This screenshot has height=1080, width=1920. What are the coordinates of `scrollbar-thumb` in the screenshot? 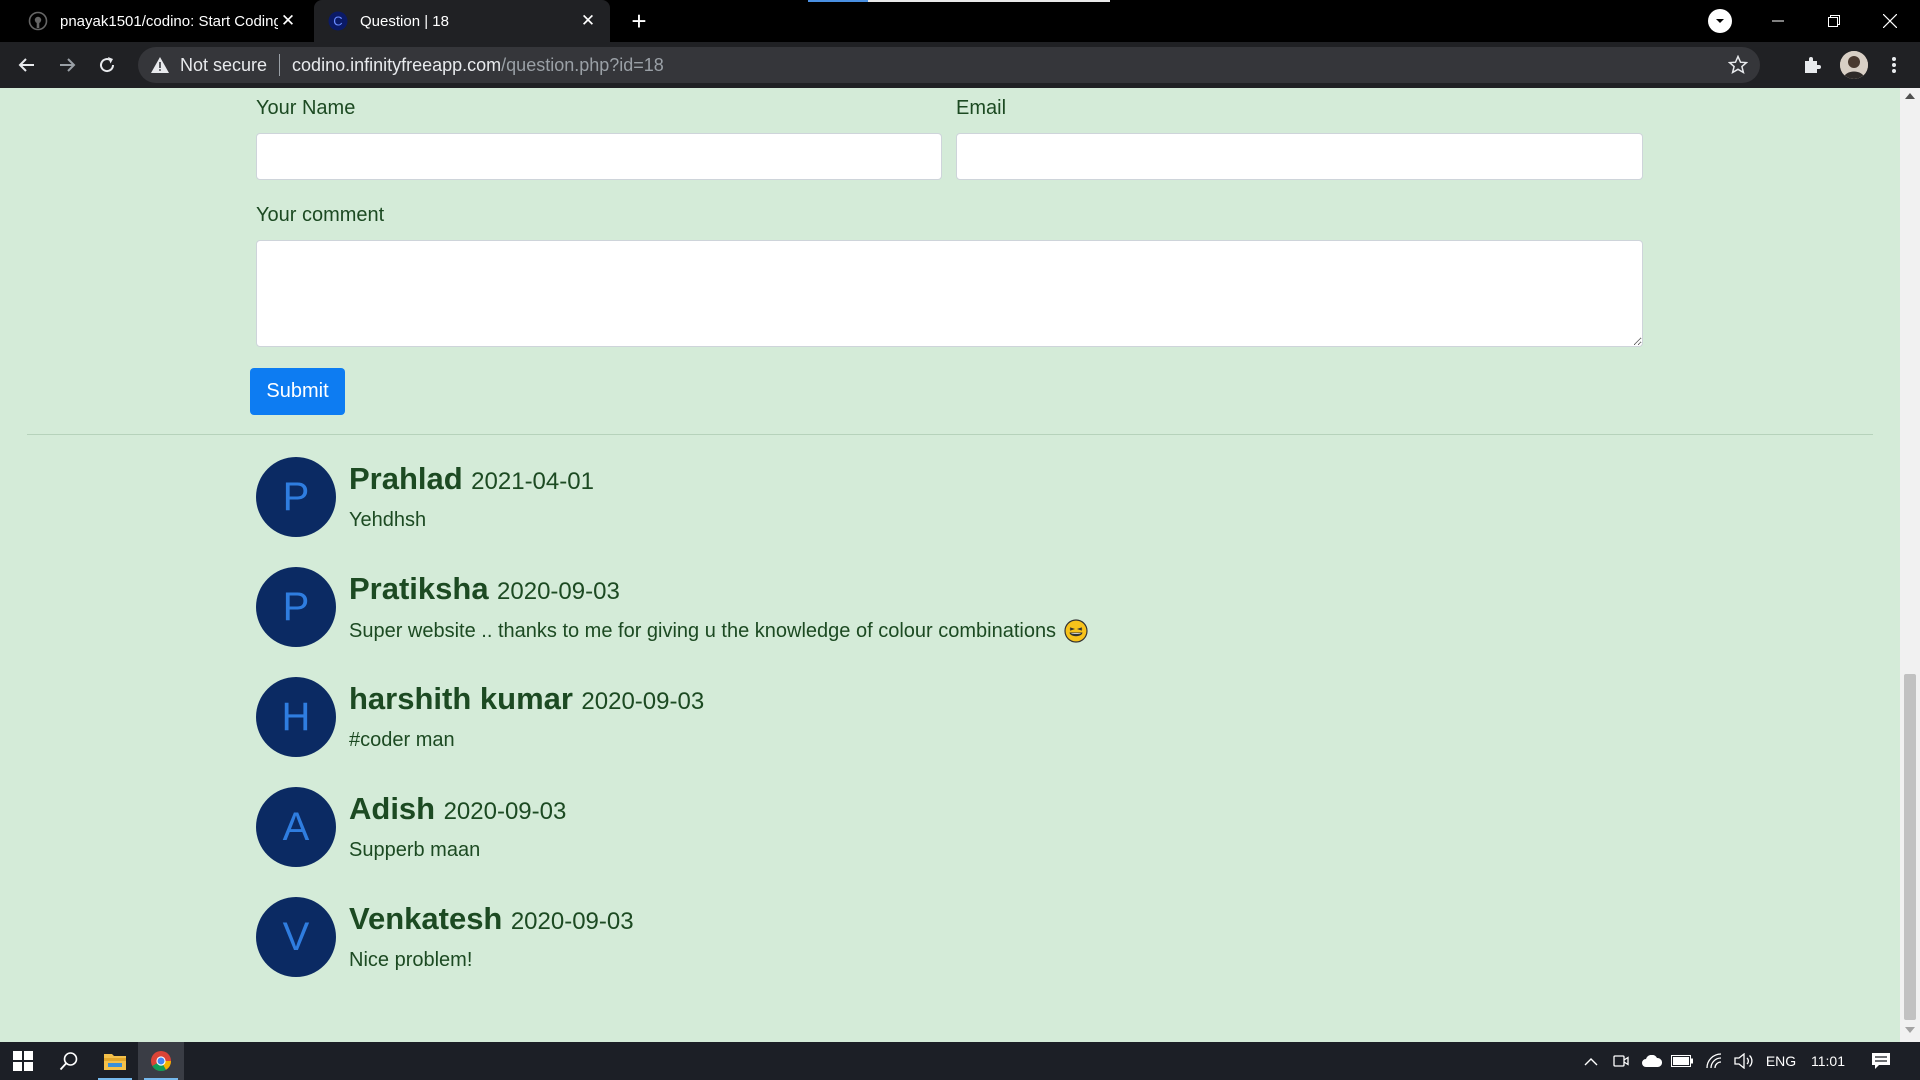 It's located at (1910, 847).